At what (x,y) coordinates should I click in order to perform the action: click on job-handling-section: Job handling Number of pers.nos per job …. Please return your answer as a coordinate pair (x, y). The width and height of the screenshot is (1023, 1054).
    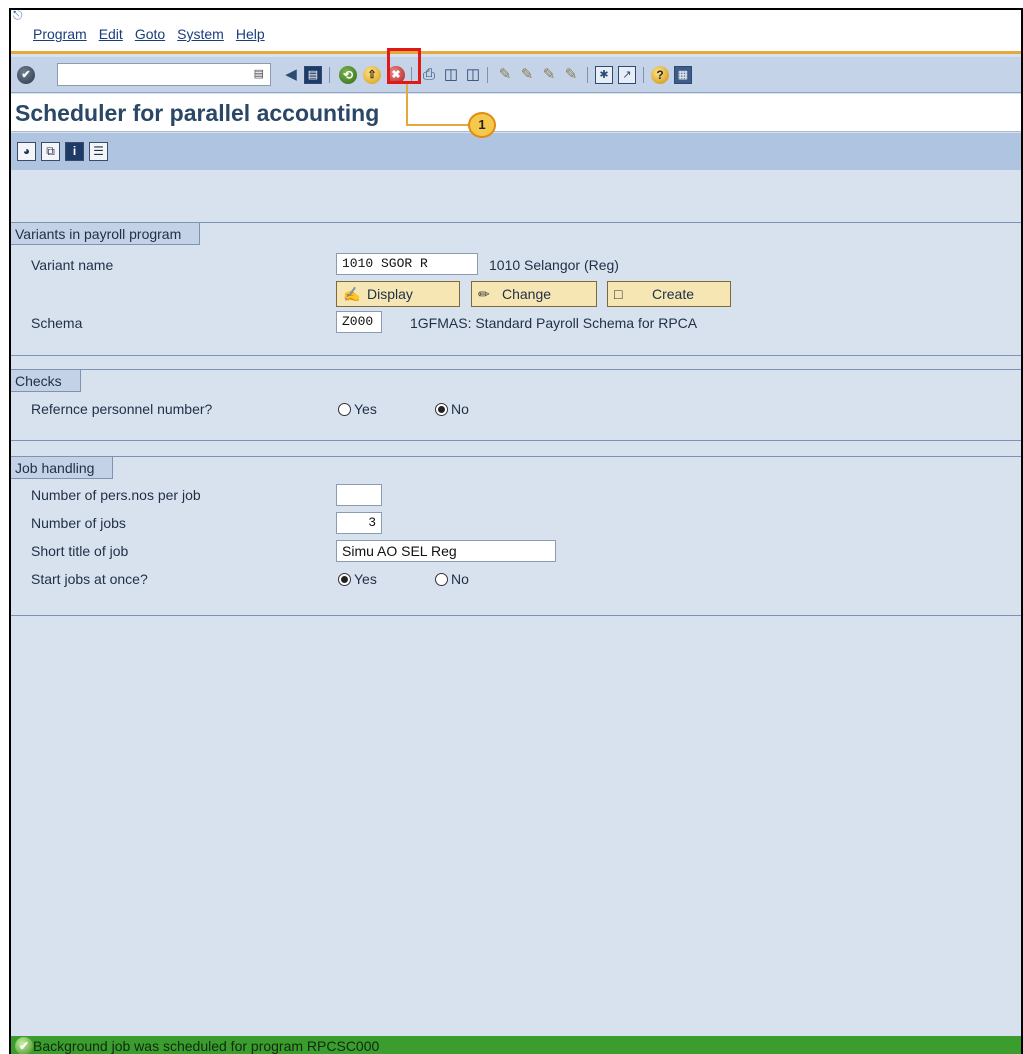
    Looking at the image, I should click on (516, 536).